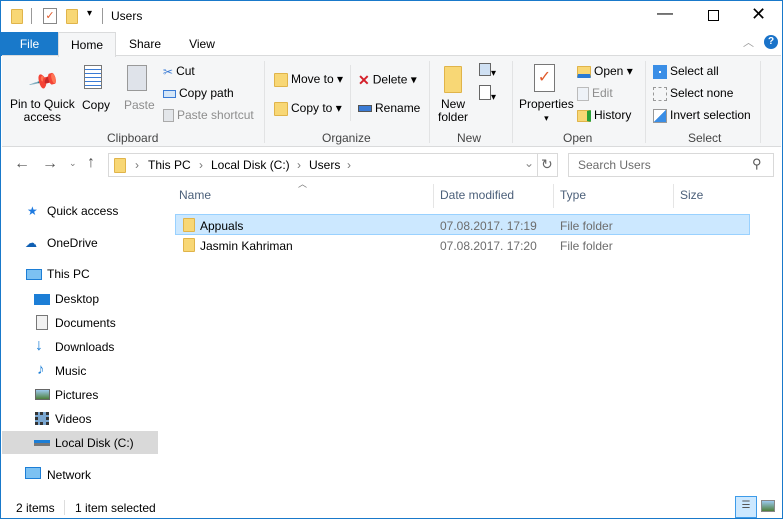  What do you see at coordinates (41, 369) in the screenshot?
I see `music-icon: ♪` at bounding box center [41, 369].